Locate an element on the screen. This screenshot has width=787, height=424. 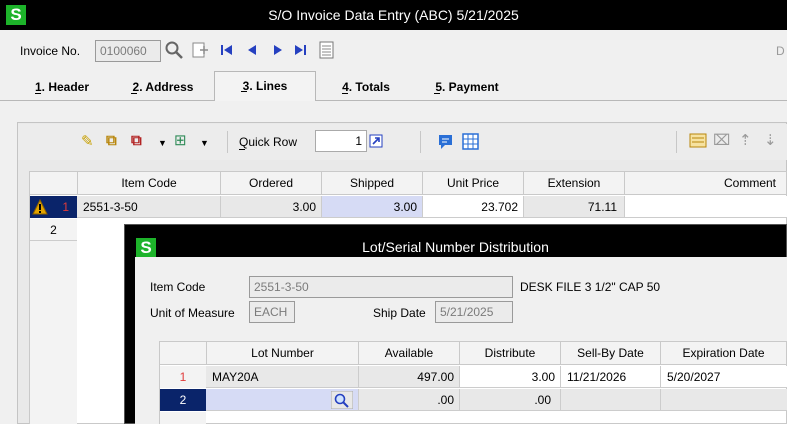
binoculars-icon: ⧉ is located at coordinates (111, 141).